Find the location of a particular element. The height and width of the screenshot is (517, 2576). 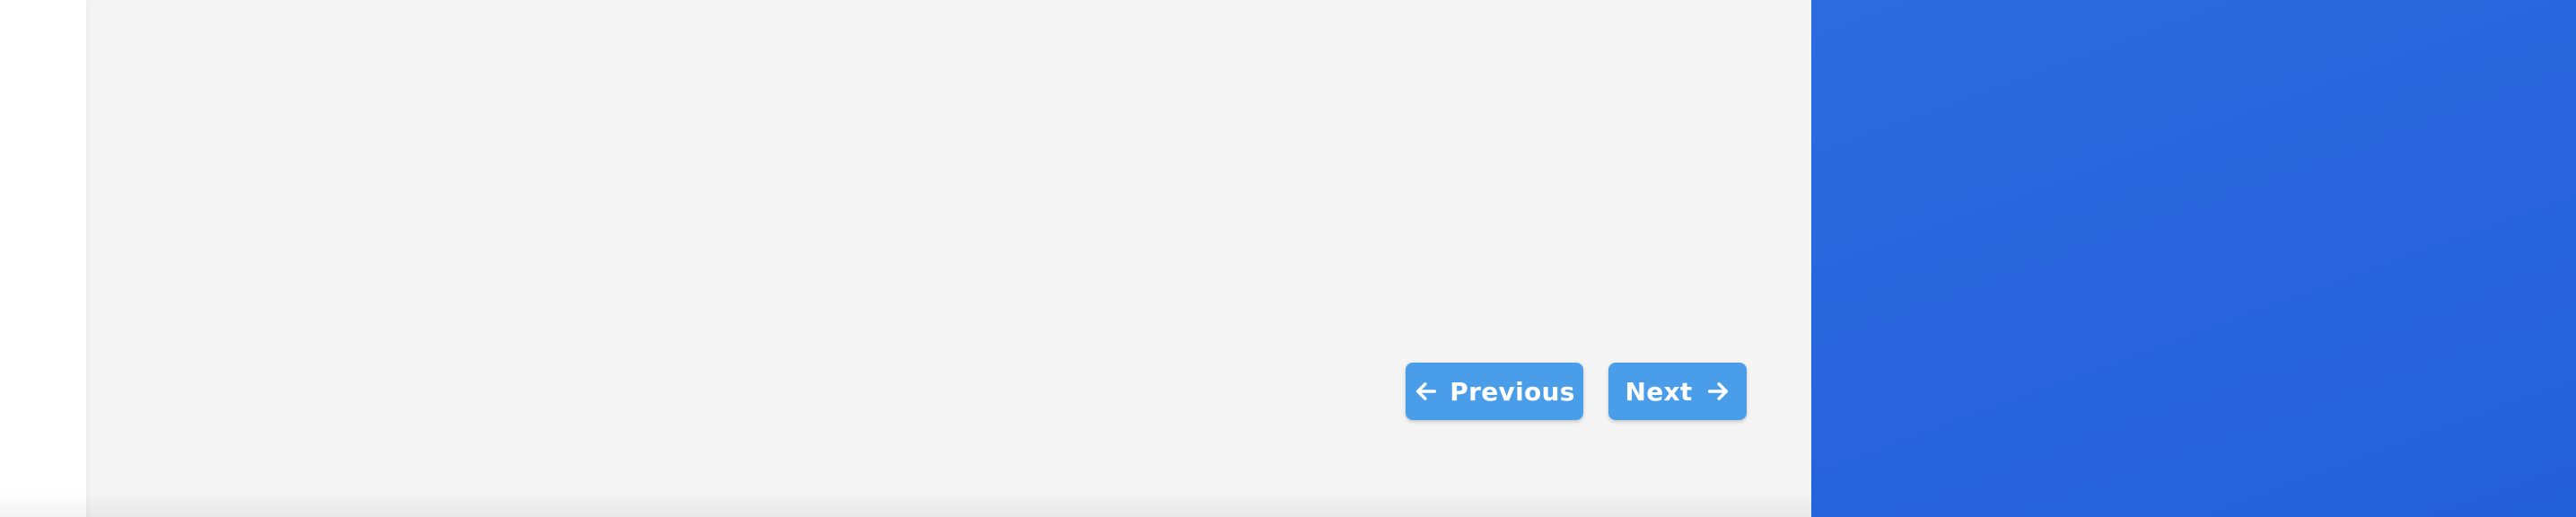

left-gutter is located at coordinates (43, 258).